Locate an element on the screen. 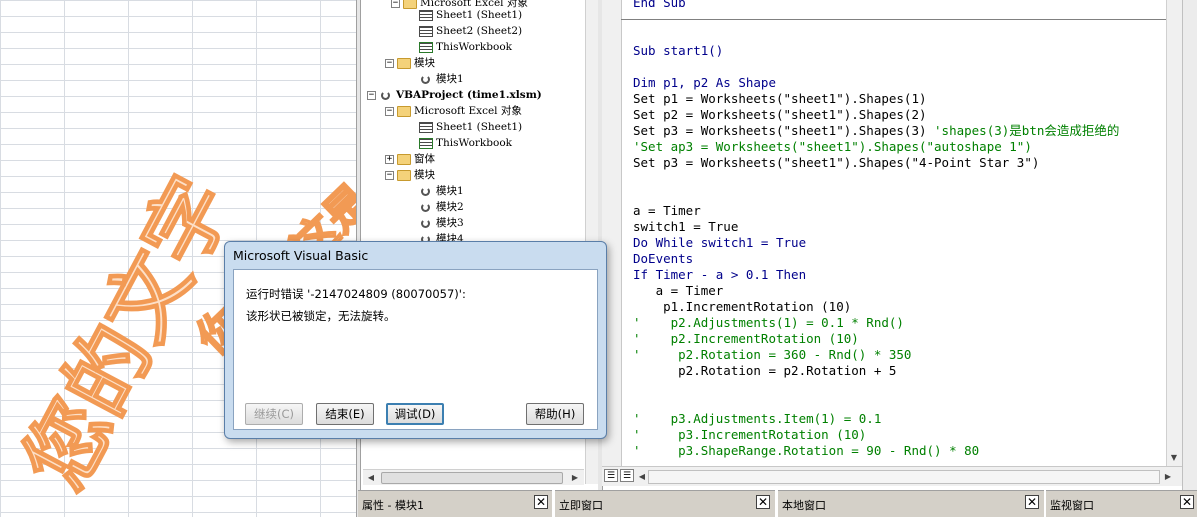 This screenshot has height=517, width=1197. code-line: Set p1 = Worksheets("sheet1").Shapes(1) is located at coordinates (780, 99).